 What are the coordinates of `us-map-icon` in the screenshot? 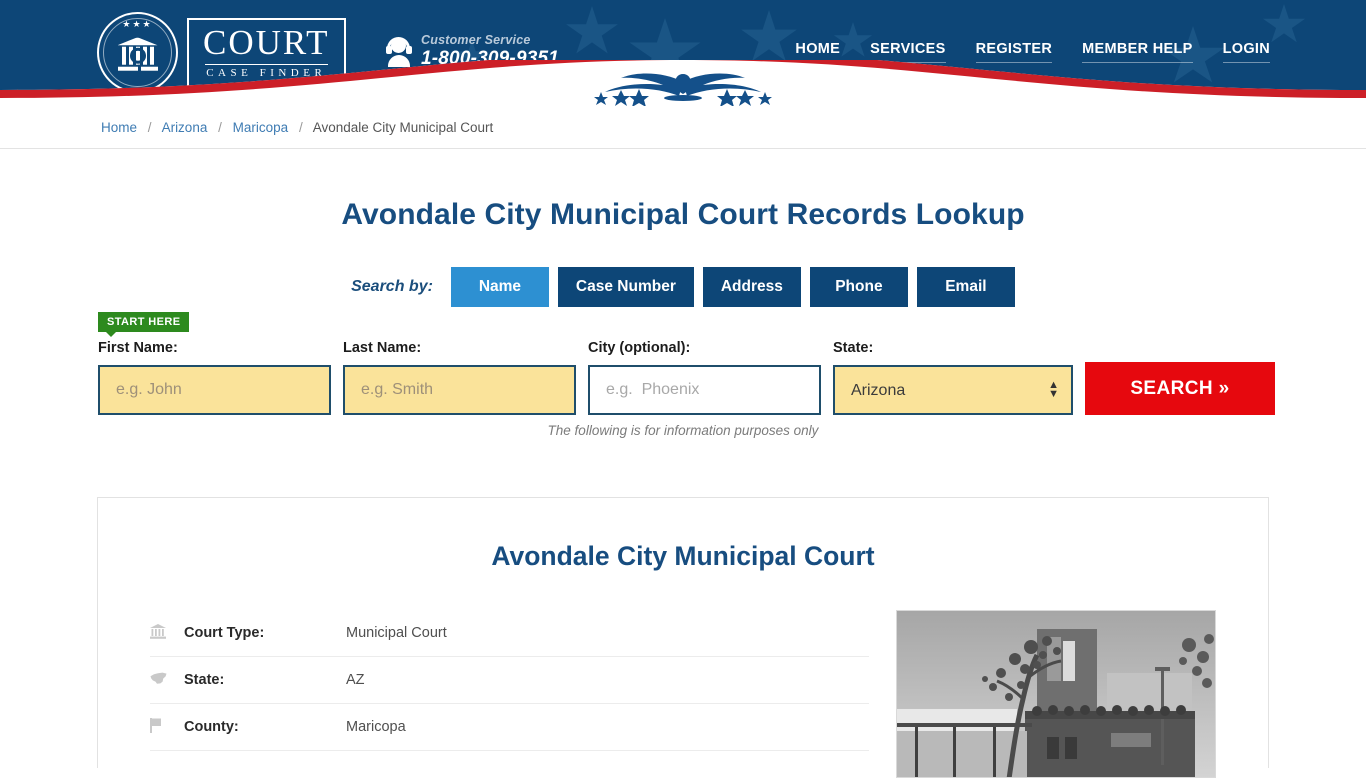 It's located at (167, 680).